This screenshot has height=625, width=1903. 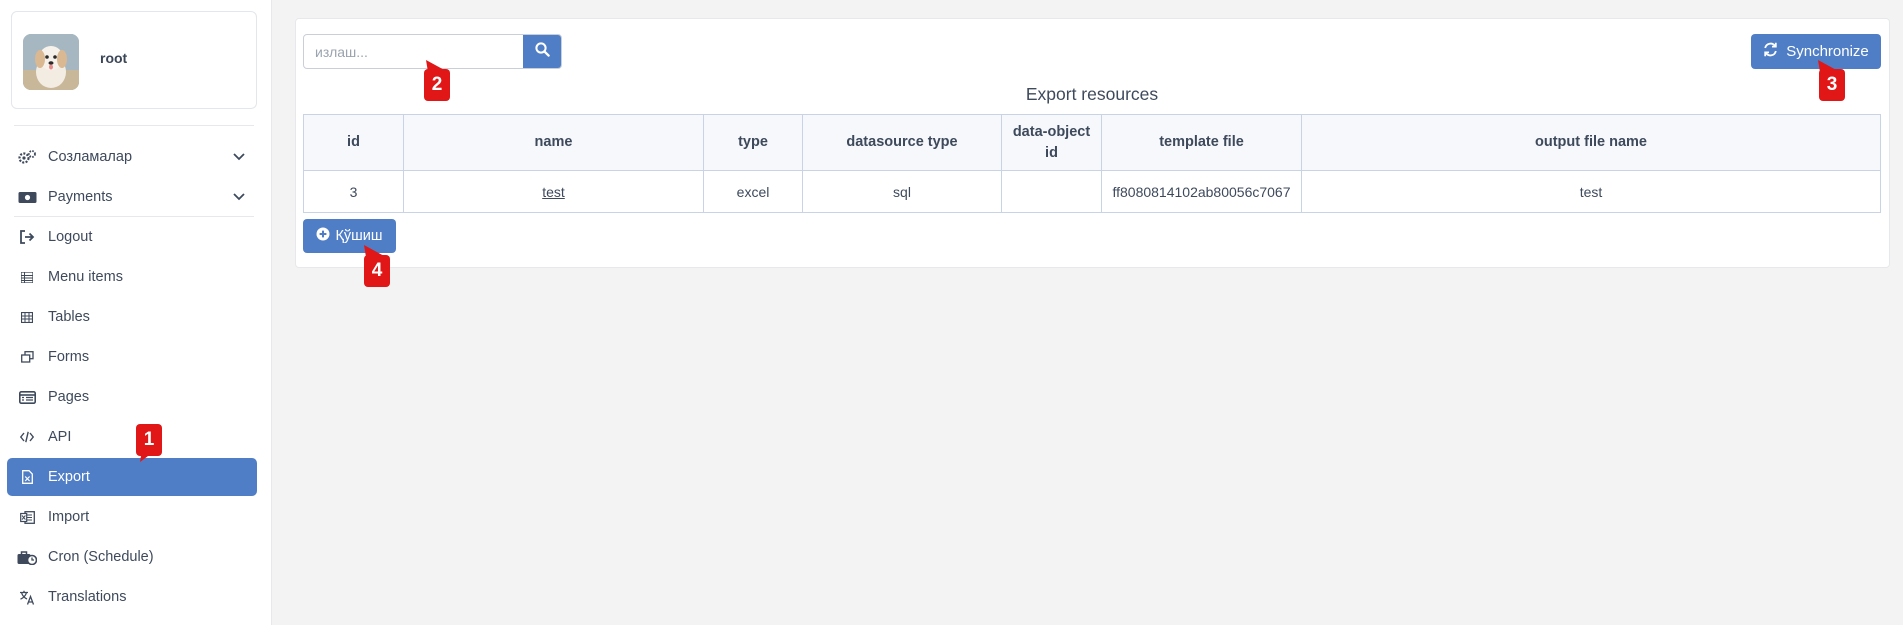 I want to click on annotation-badge-2: 2, so click(x=437, y=85).